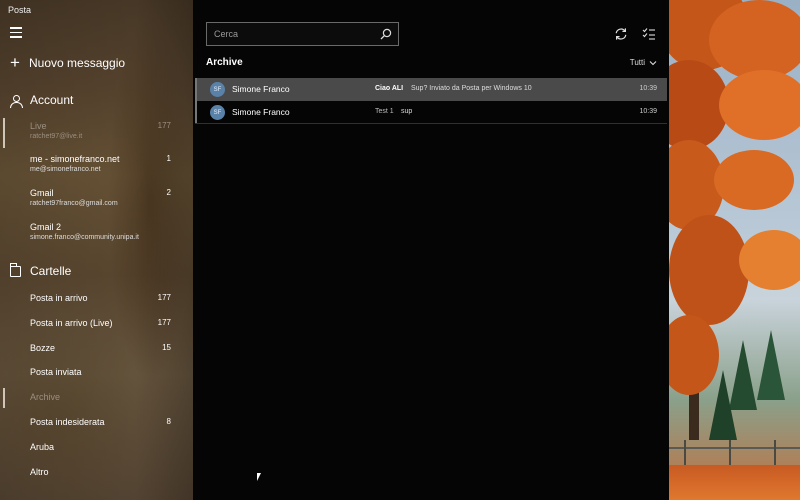  Describe the element at coordinates (168, 158) in the screenshot. I see `account-count: 1` at that location.